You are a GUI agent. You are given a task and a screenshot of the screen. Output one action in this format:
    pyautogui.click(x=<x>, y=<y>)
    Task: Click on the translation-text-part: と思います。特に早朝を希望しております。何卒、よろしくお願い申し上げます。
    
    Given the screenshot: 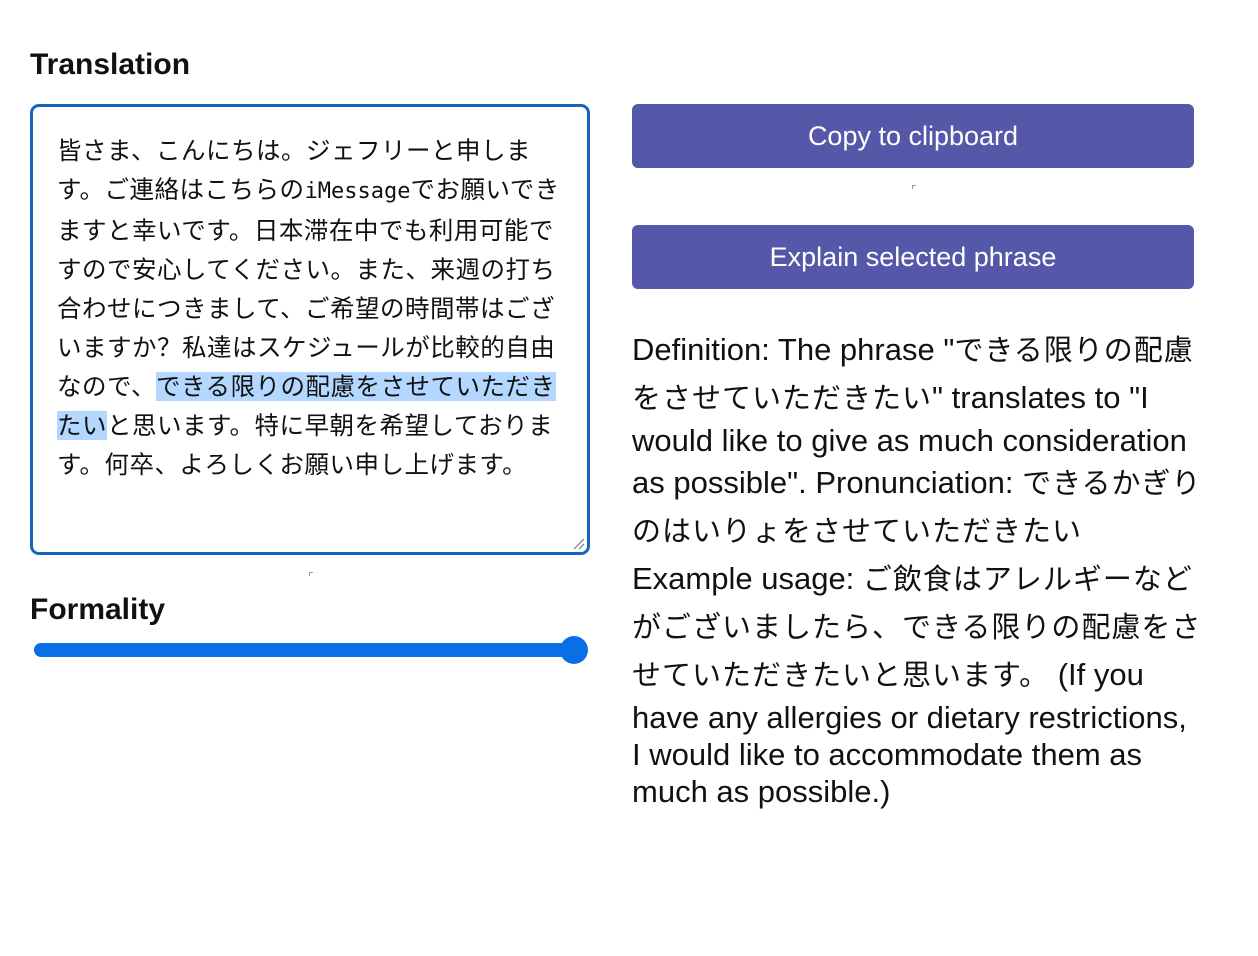 What is the action you would take?
    pyautogui.click(x=305, y=445)
    